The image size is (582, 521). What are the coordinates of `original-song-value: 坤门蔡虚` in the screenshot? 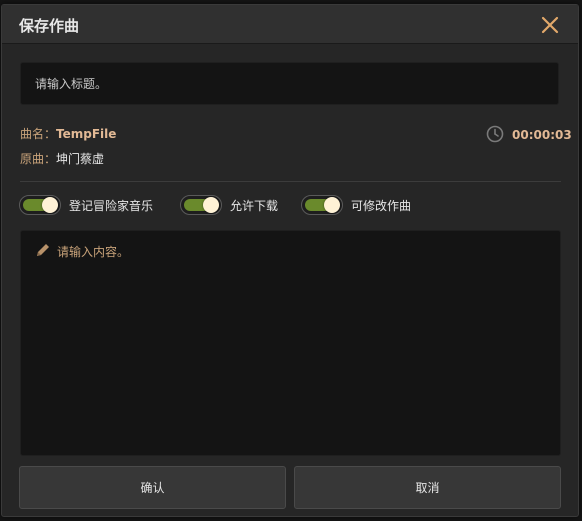 It's located at (80, 159).